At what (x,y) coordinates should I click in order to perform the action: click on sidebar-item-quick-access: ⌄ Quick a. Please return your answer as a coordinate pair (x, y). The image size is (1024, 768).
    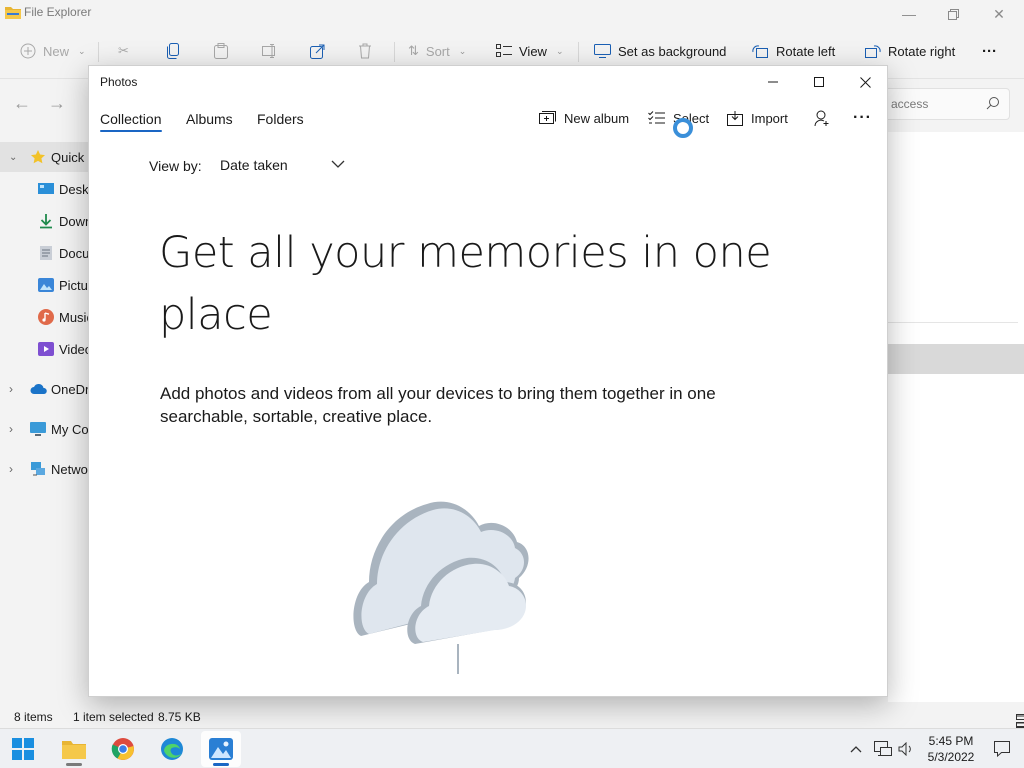
    Looking at the image, I should click on (44, 157).